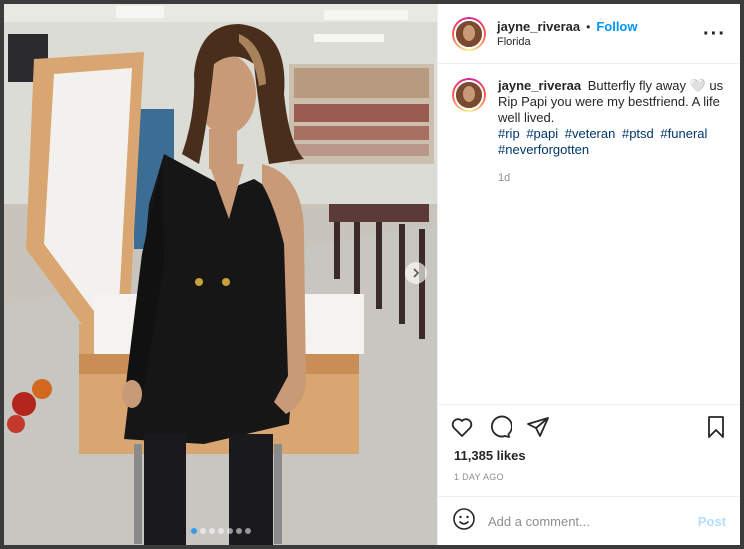  I want to click on username-link: jayne_riveraa, so click(538, 26).